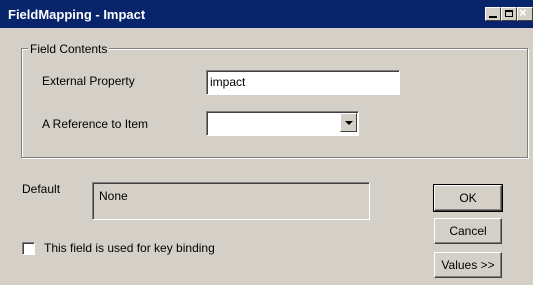 The width and height of the screenshot is (533, 285). Describe the element at coordinates (69, 49) in the screenshot. I see `field-contents-label: Field Contents` at that location.